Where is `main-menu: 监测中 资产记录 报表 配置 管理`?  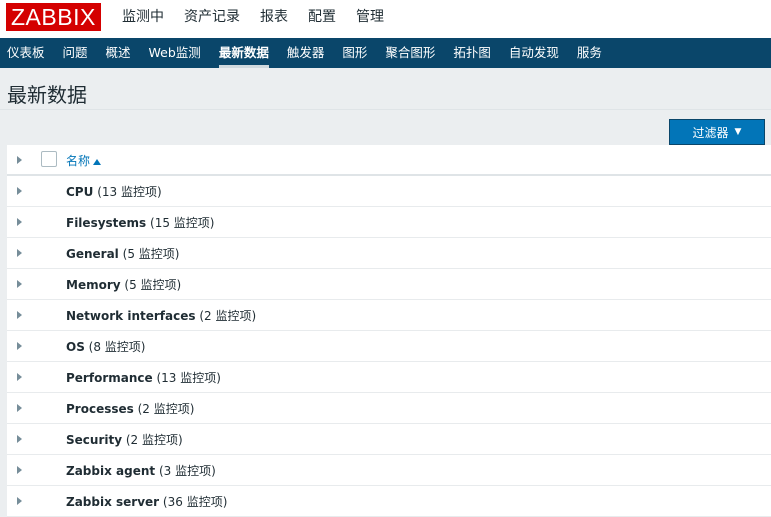 main-menu: 监测中 资产记录 报表 配置 管理 is located at coordinates (263, 19).